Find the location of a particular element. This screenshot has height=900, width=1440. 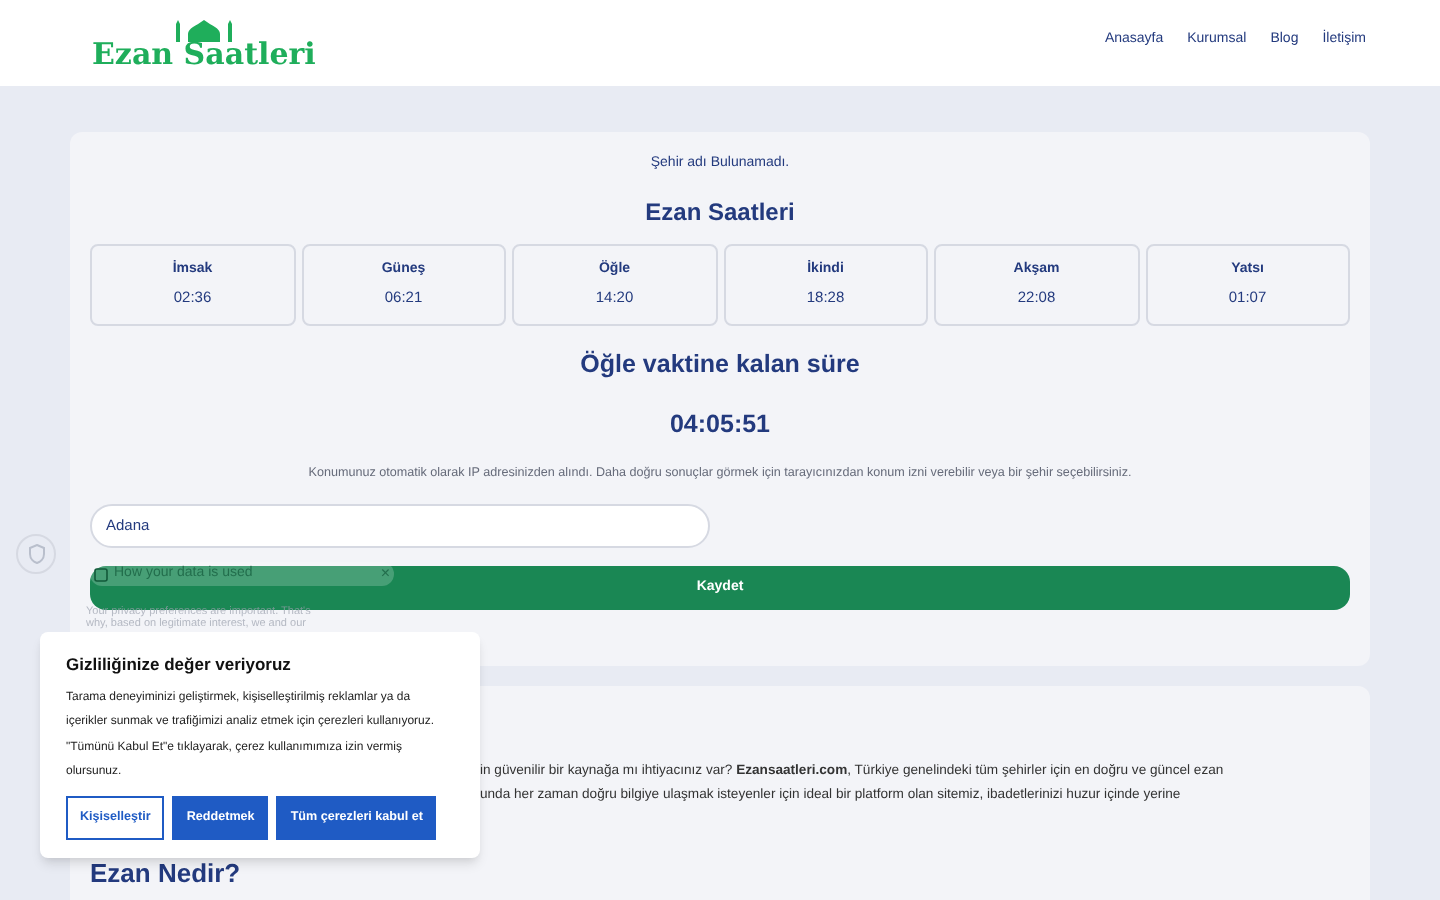

countdown-title: Öğle vaktine kalan süre is located at coordinates (720, 364).